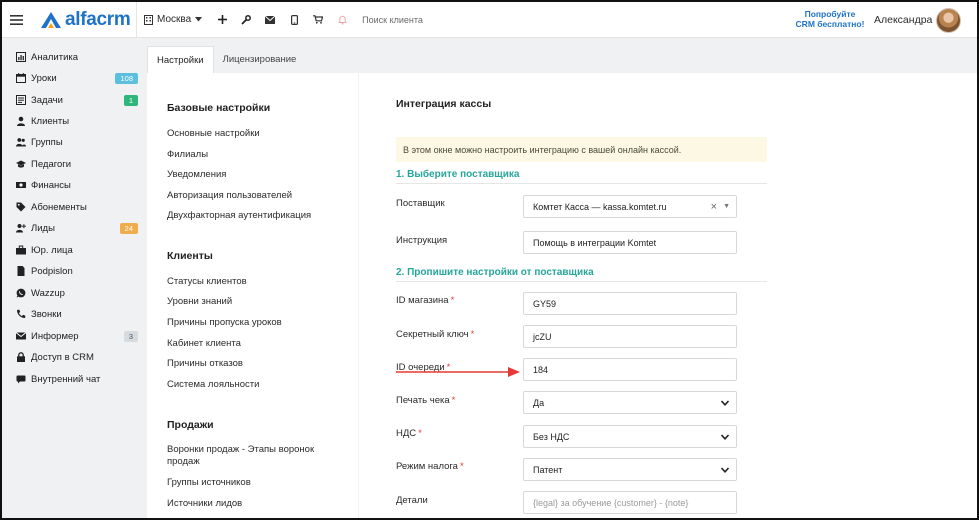 This screenshot has width=979, height=520. What do you see at coordinates (252, 364) in the screenshot?
I see `link-refusal-reasons: Причины отказов` at bounding box center [252, 364].